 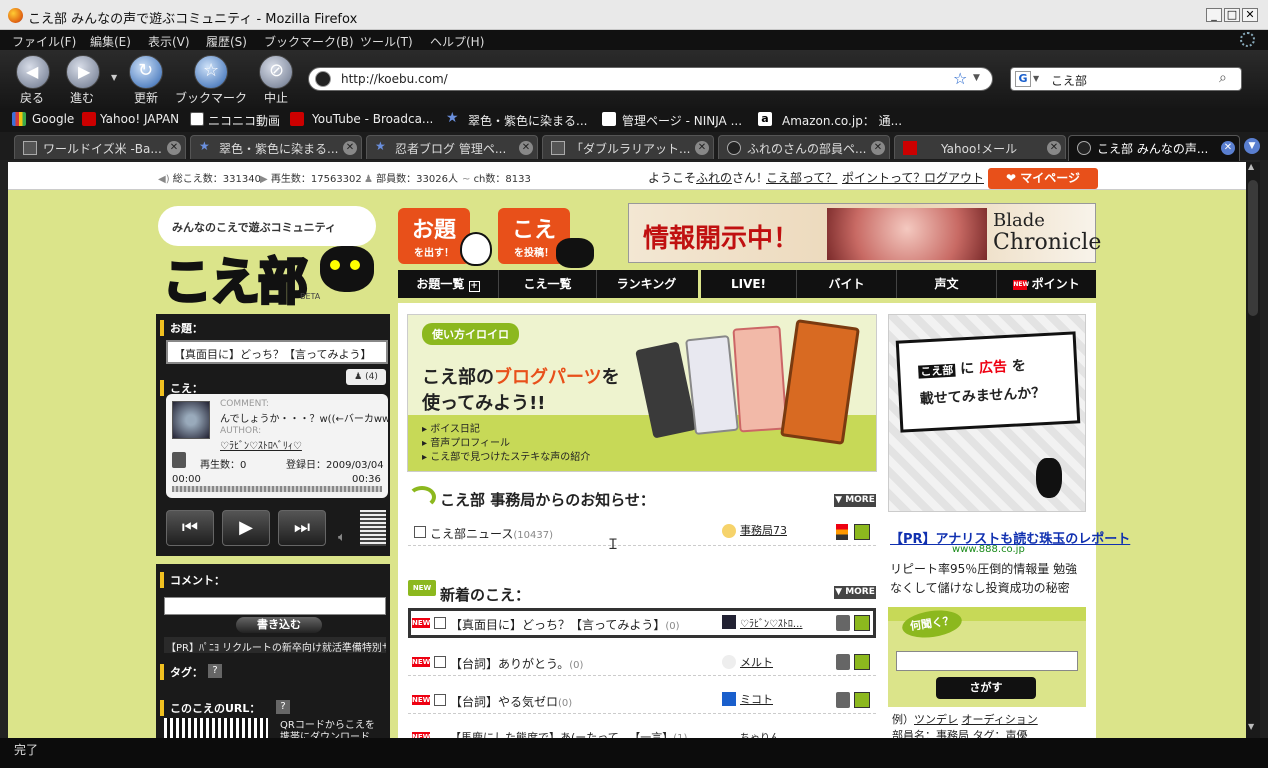 What do you see at coordinates (1252, 146) in the screenshot?
I see `tab-list-icon: ▼` at bounding box center [1252, 146].